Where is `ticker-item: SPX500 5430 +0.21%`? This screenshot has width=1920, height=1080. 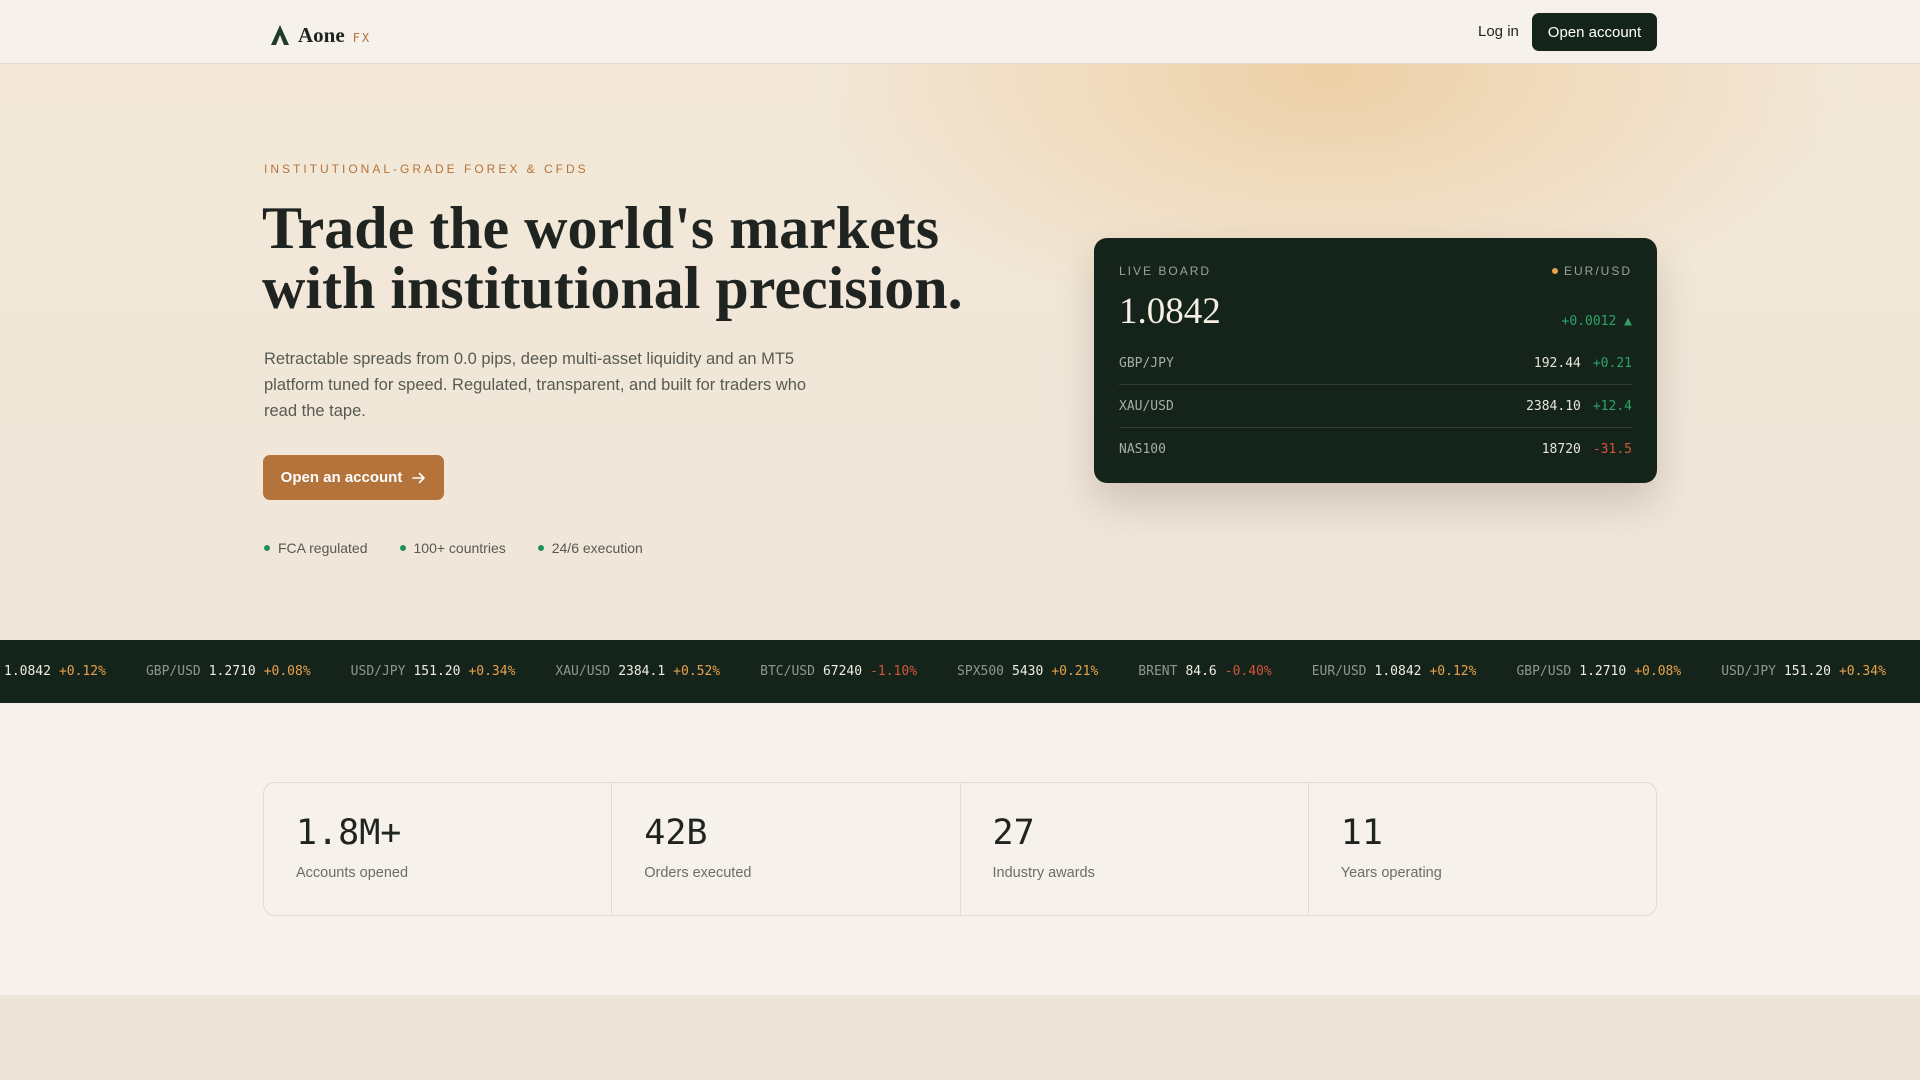 ticker-item: SPX500 5430 +0.21% is located at coordinates (1027, 671).